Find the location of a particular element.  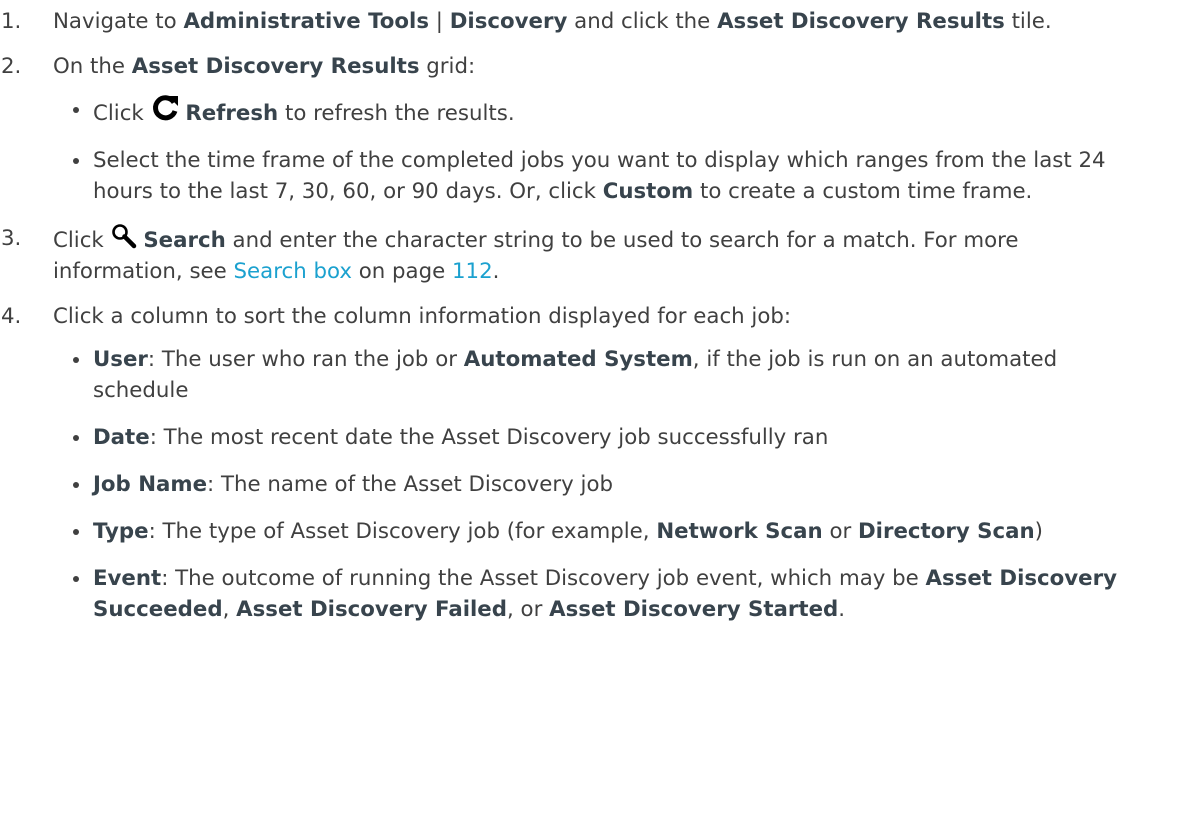

text-run: tile. is located at coordinates (1028, 21).